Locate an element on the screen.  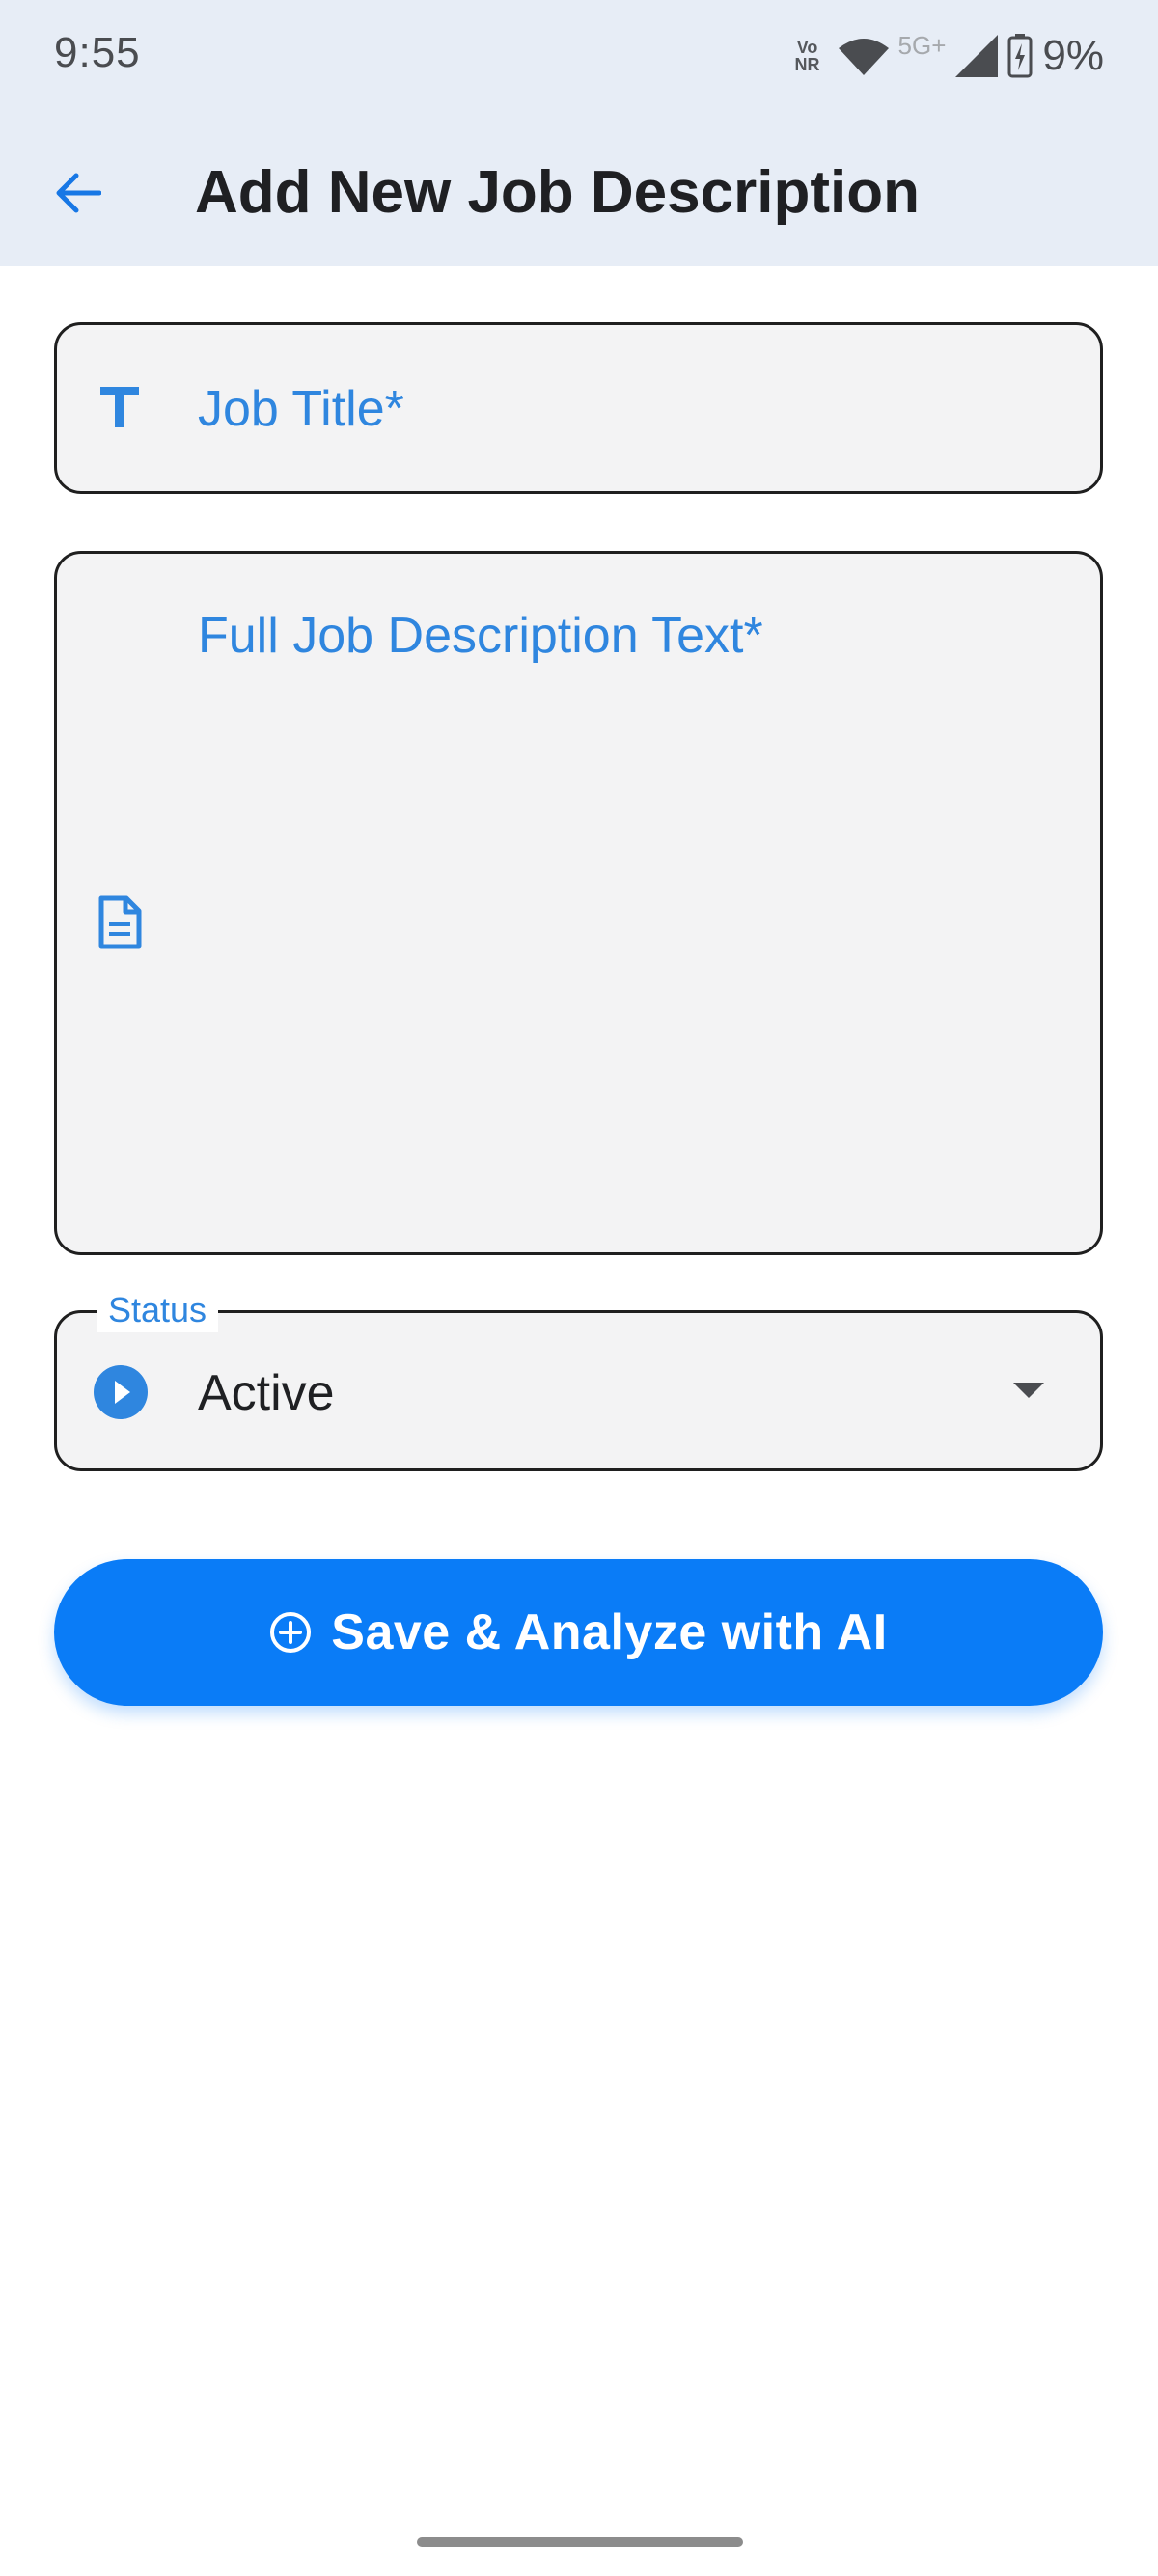
status-icons: Vo NR 5G+ 9% is located at coordinates (945, 56).